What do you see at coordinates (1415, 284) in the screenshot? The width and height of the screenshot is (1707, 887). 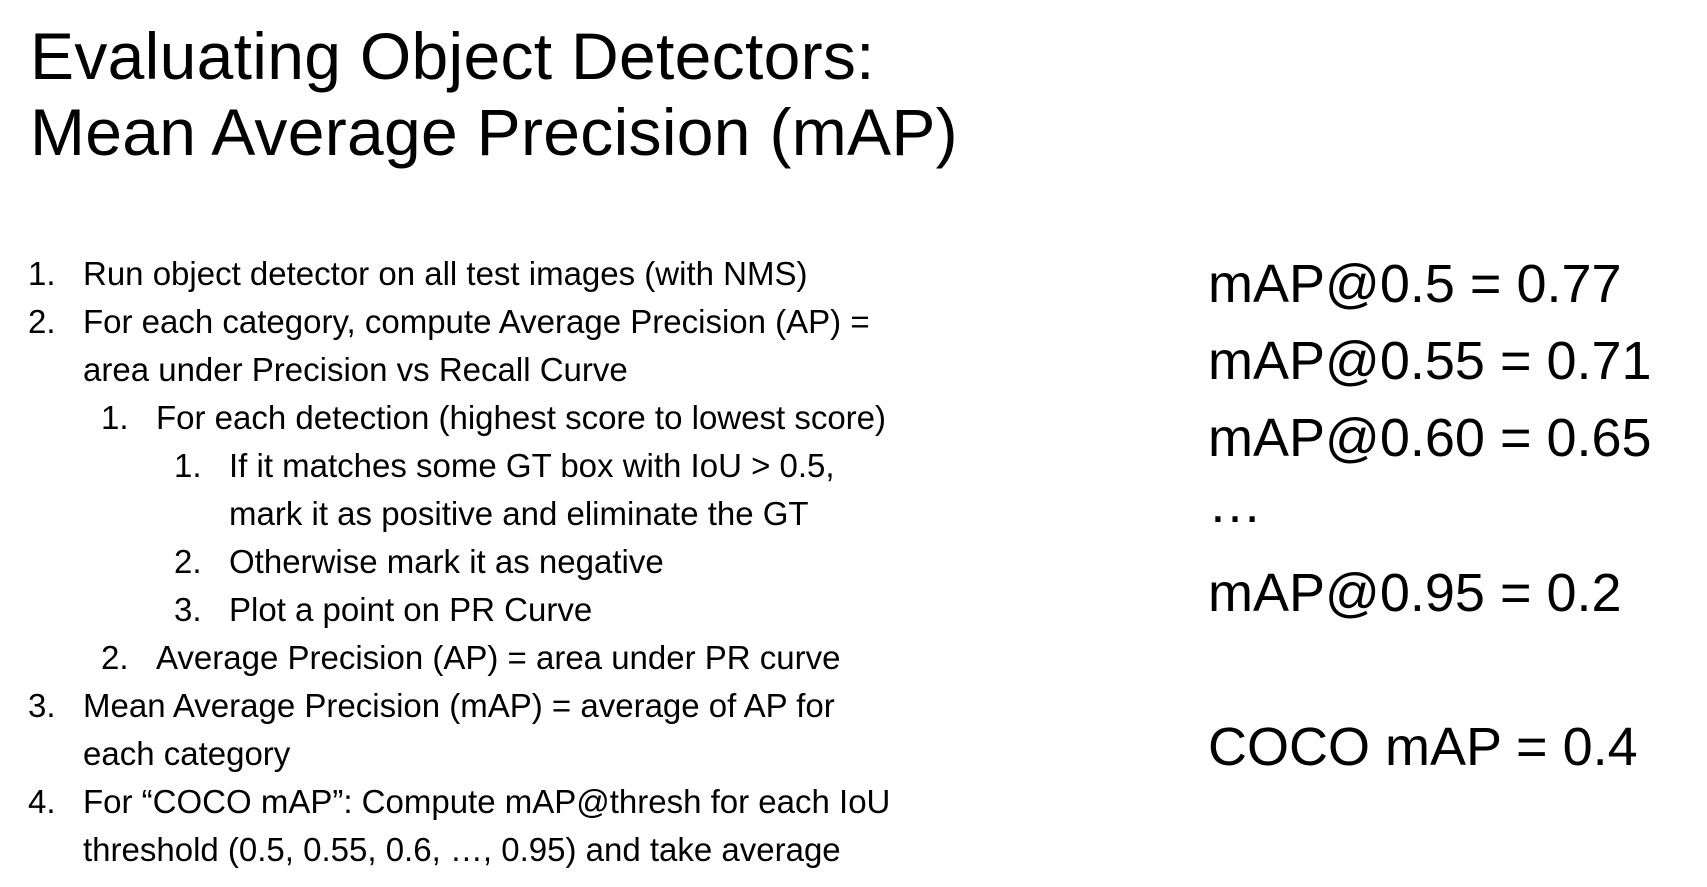 I see `map-result-0-5: mAP@0.5 = 0.77` at bounding box center [1415, 284].